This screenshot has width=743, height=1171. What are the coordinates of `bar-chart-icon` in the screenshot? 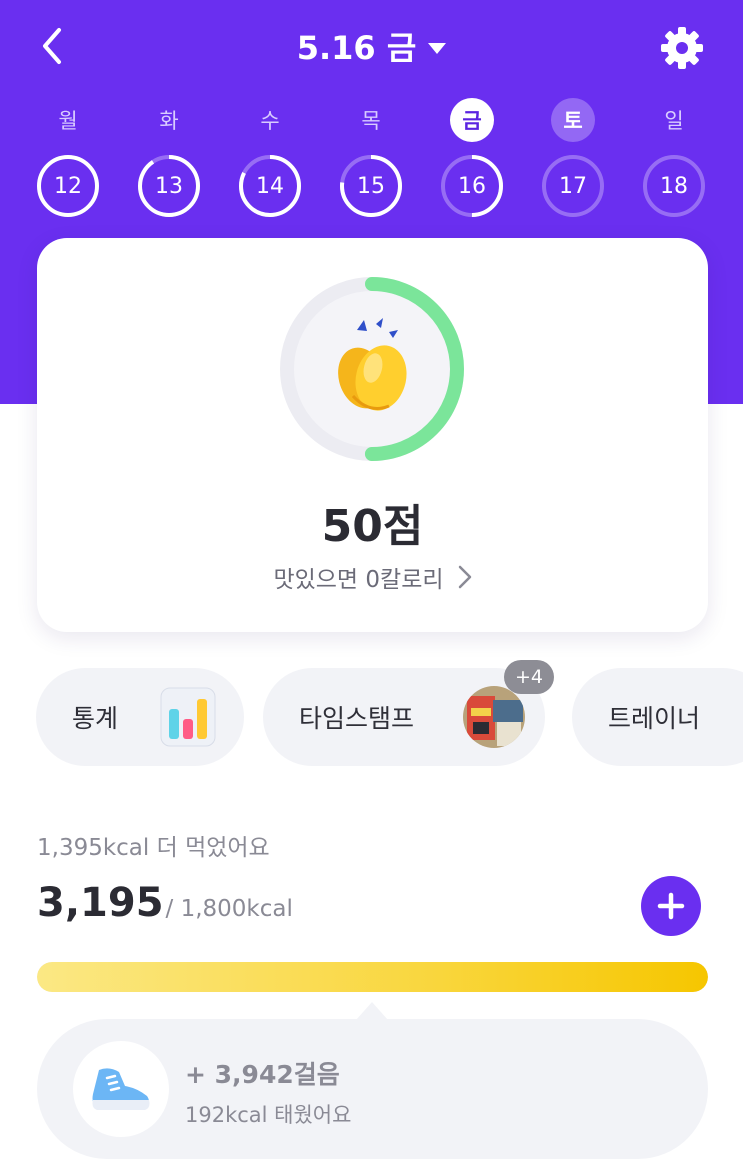 It's located at (188, 717).